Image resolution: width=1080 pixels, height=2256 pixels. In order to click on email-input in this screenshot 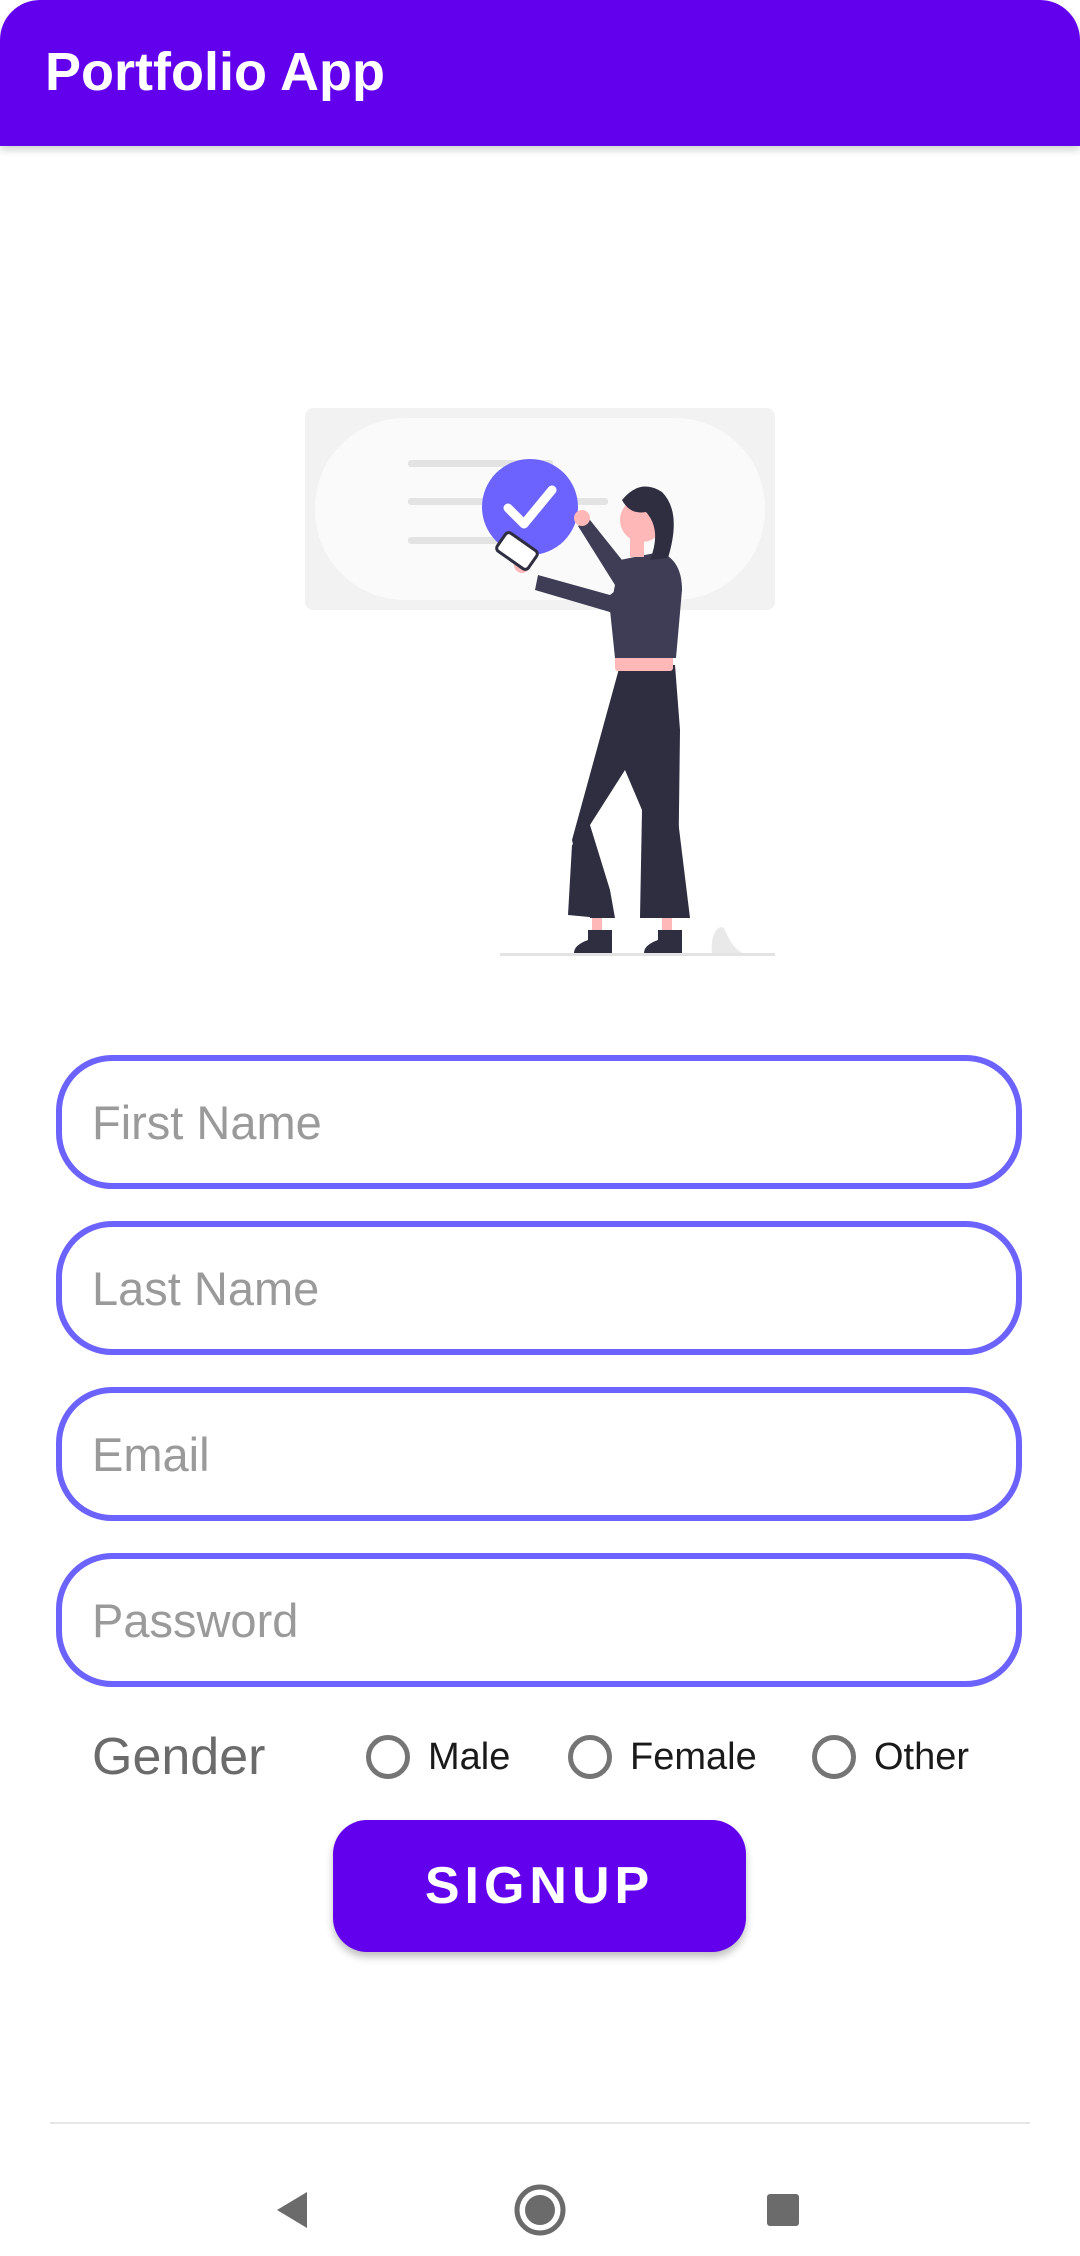, I will do `click(542, 1454)`.